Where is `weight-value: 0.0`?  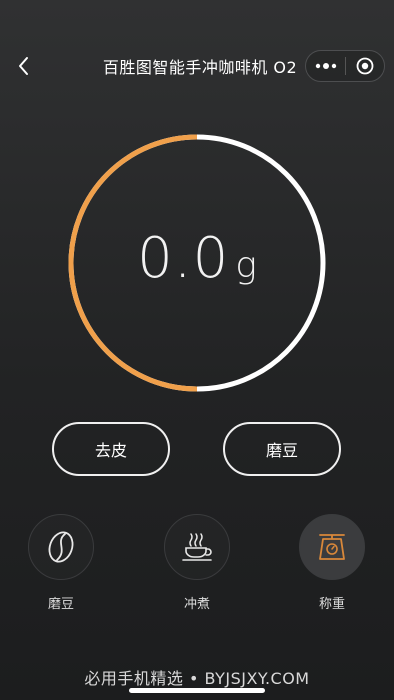
weight-value: 0.0 is located at coordinates (183, 258).